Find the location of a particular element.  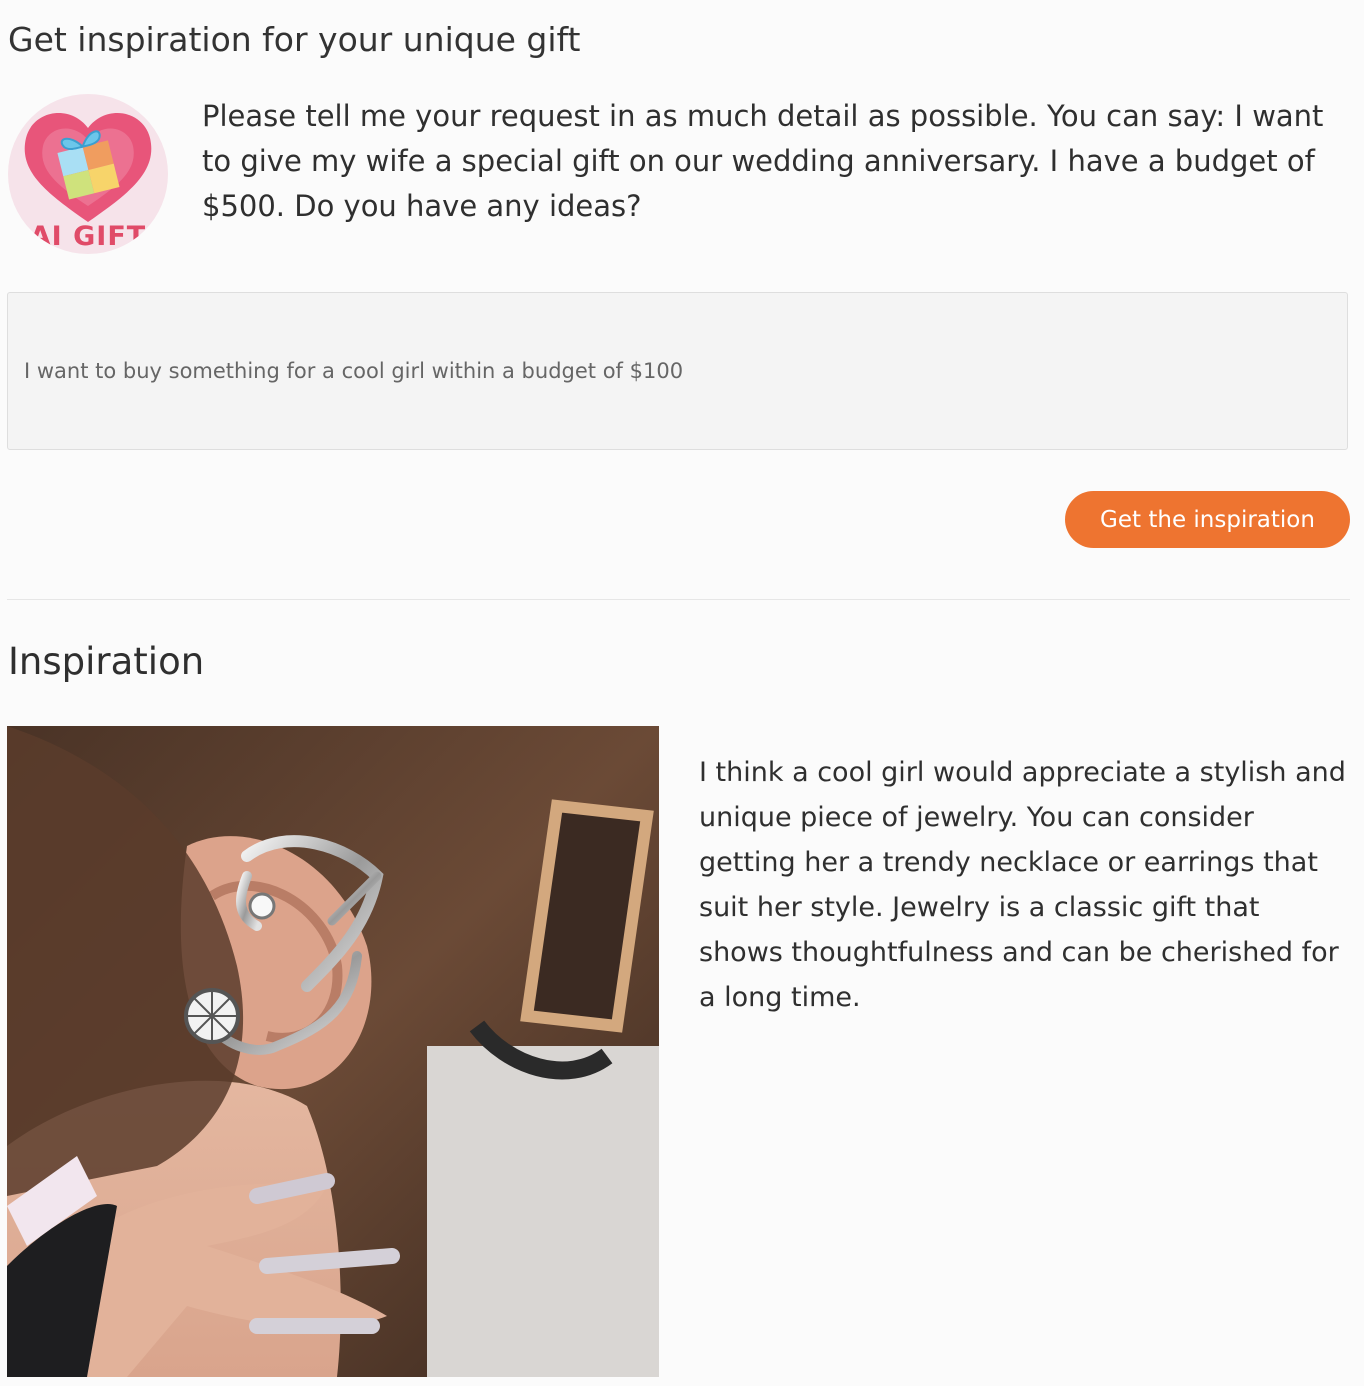

request-box is located at coordinates (677, 371).